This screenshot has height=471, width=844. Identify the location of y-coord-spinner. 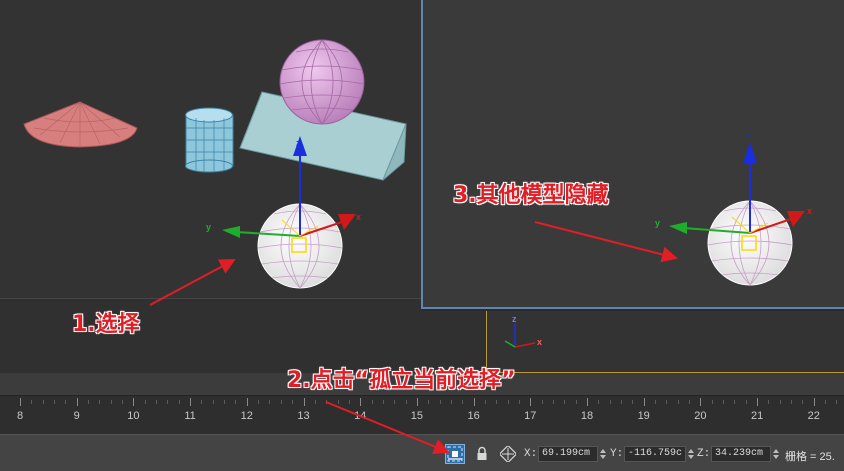
(691, 454).